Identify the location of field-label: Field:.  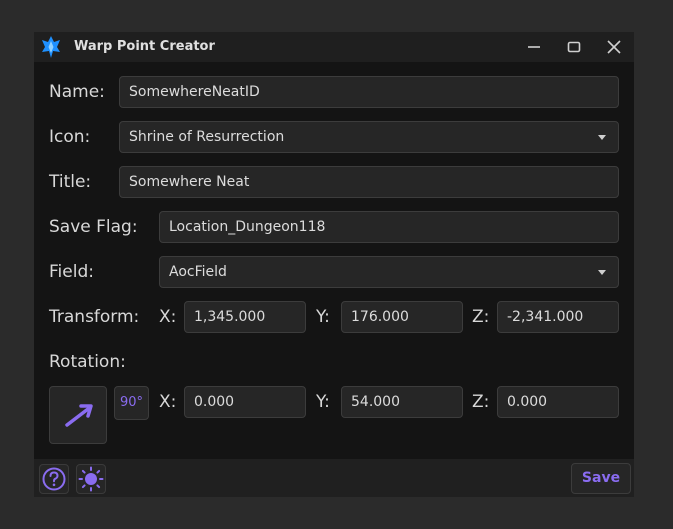
(71, 272).